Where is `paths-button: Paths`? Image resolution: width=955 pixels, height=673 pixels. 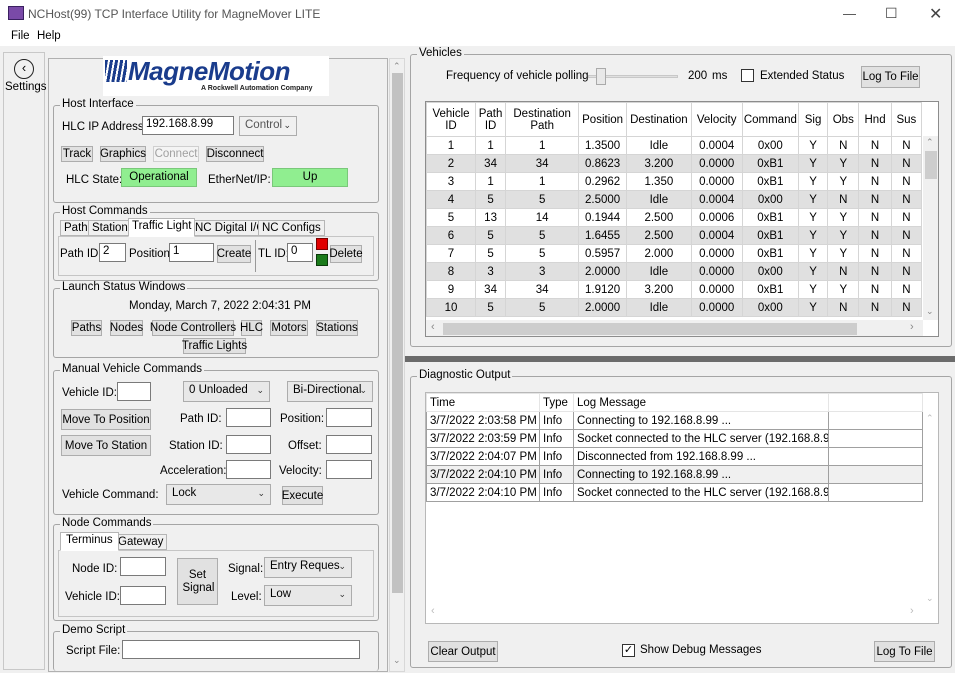
paths-button: Paths is located at coordinates (86, 328).